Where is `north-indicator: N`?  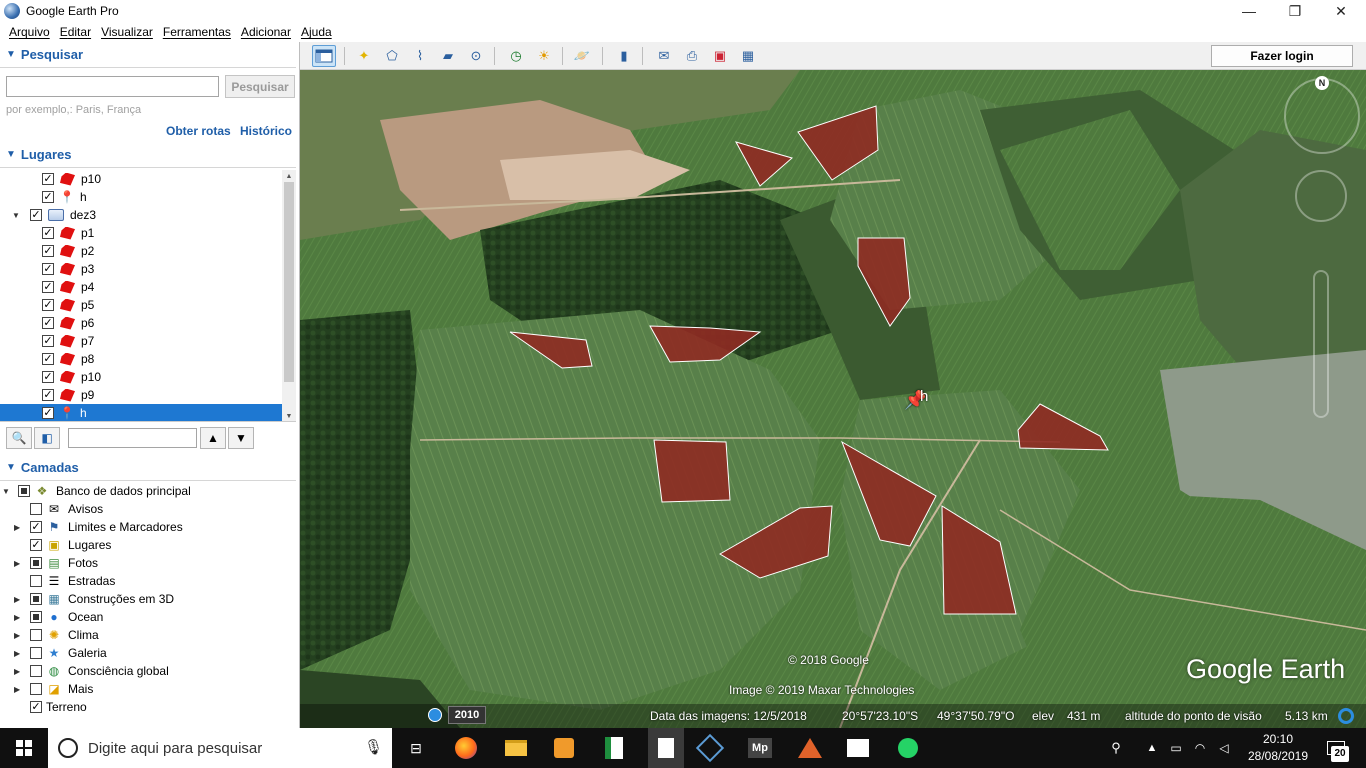
north-indicator: N is located at coordinates (1322, 83).